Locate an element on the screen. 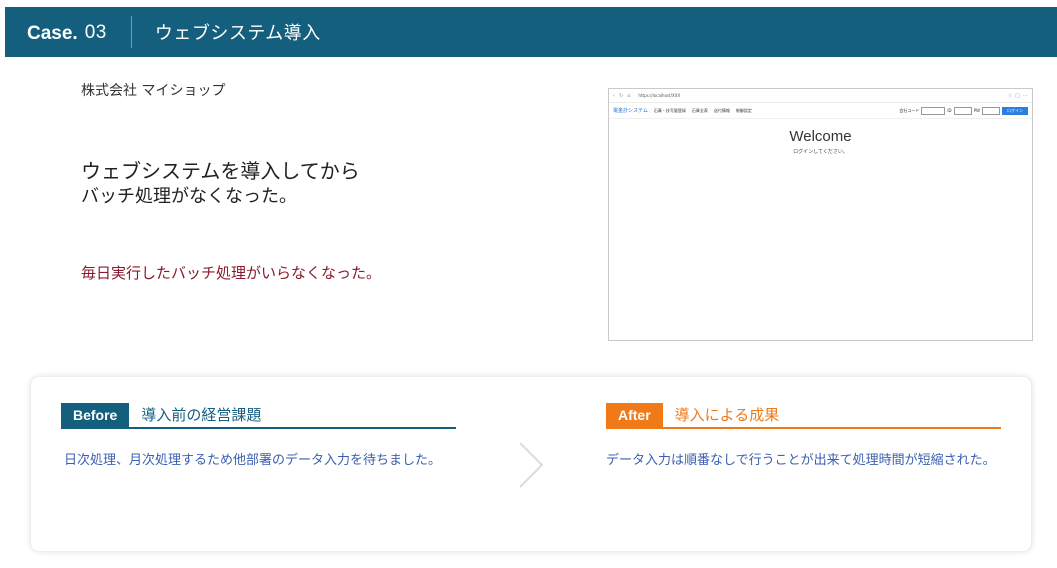 Image resolution: width=1057 pixels, height=568 pixels. browser-toolbar: ‹ ↻ ⌂ https://localhost/XXX ☆ □ ⋯ is located at coordinates (820, 96).